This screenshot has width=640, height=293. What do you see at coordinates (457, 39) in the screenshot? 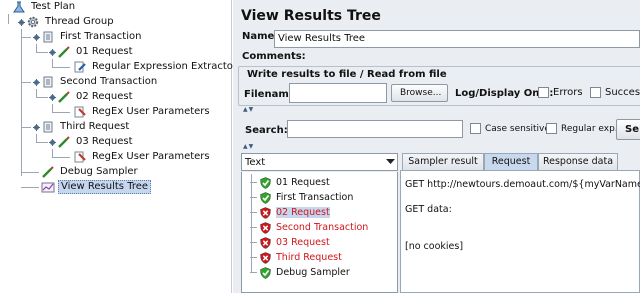
I see `name-field: View Results Tree` at bounding box center [457, 39].